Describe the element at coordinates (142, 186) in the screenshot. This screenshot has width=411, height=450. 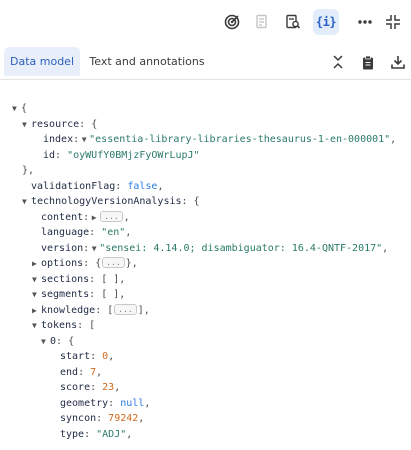
I see `json-value: false` at that location.